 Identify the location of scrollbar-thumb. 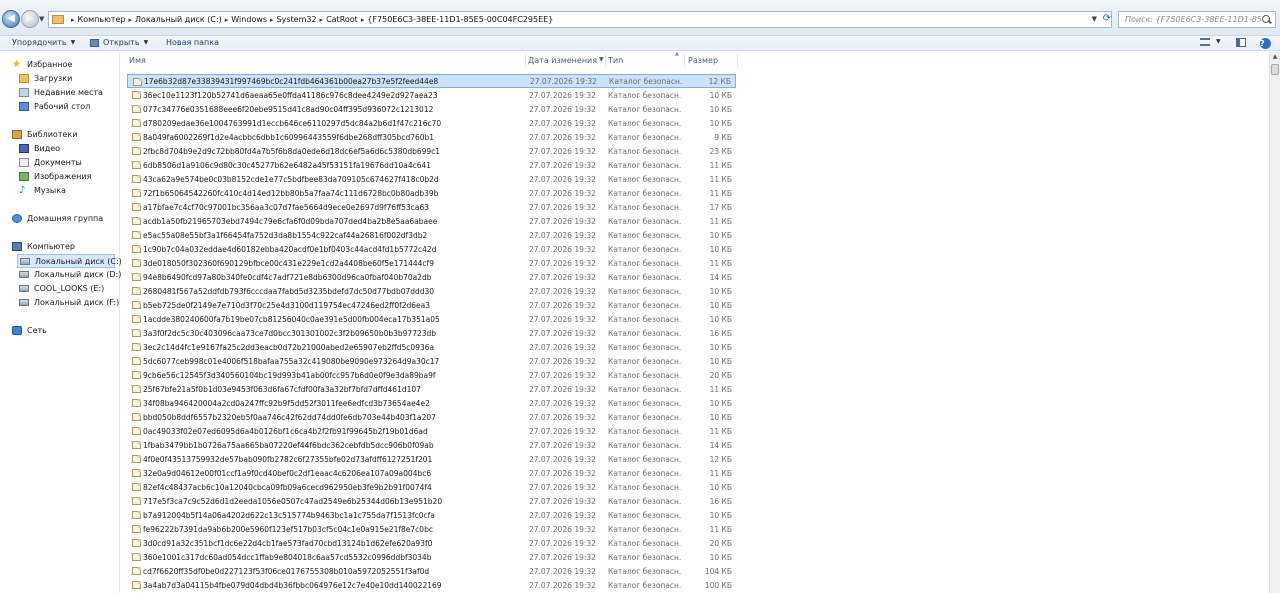
(1275, 69).